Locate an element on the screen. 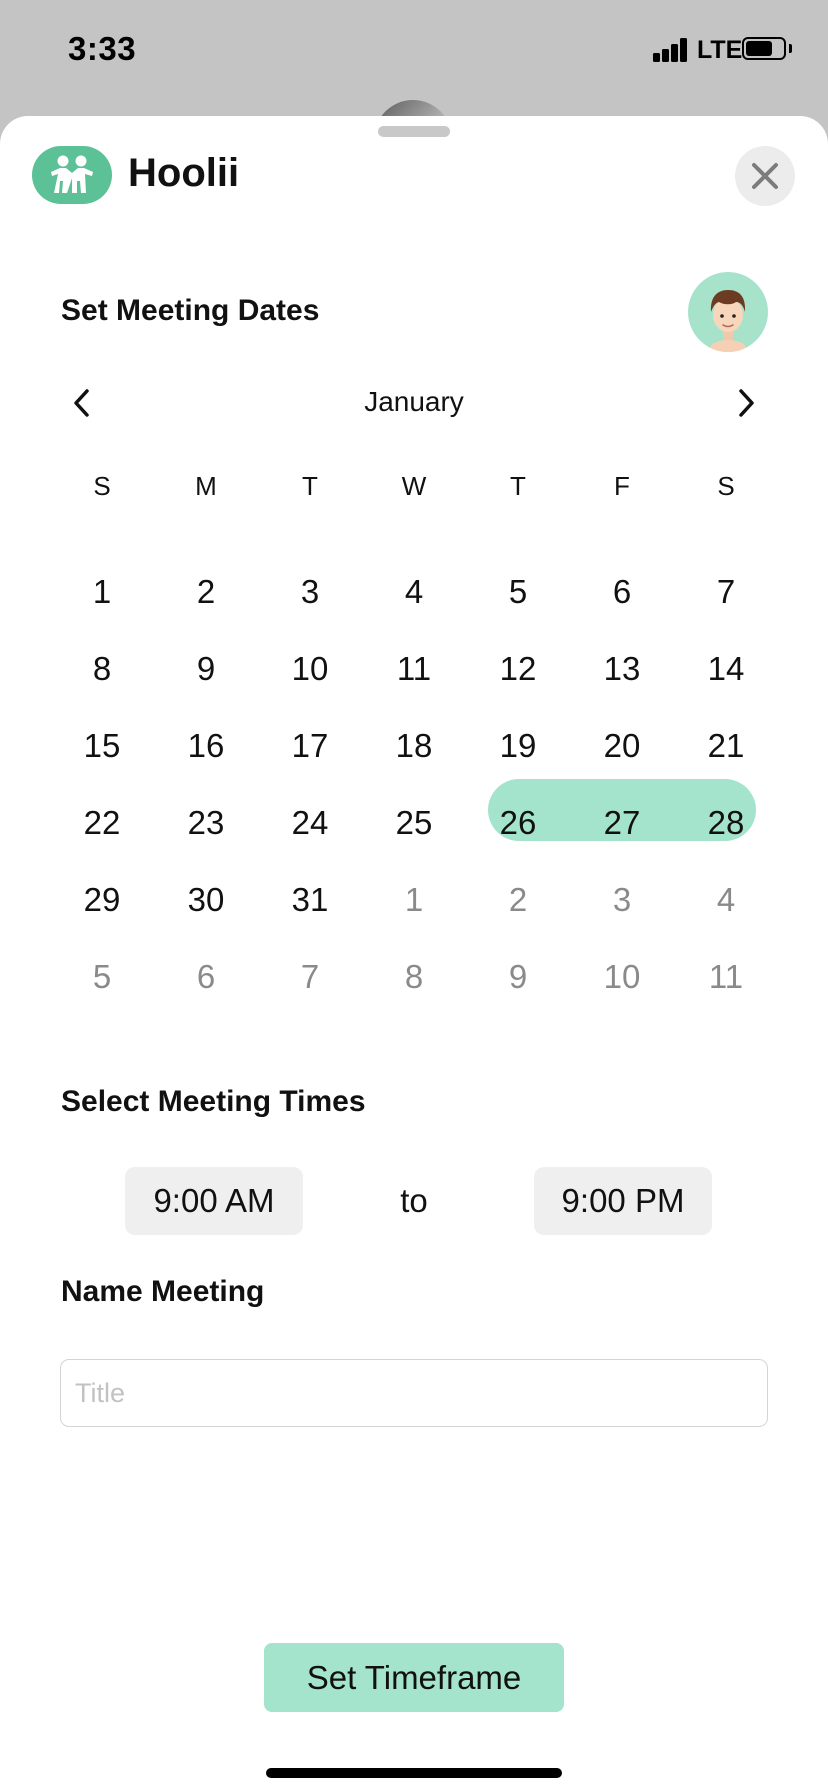  calendar-day: 25 is located at coordinates (414, 822).